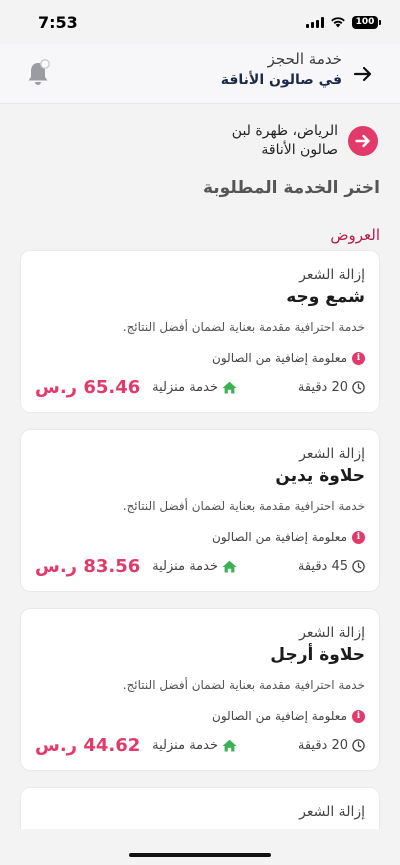  I want to click on section-label-offers: العروض, so click(355, 235).